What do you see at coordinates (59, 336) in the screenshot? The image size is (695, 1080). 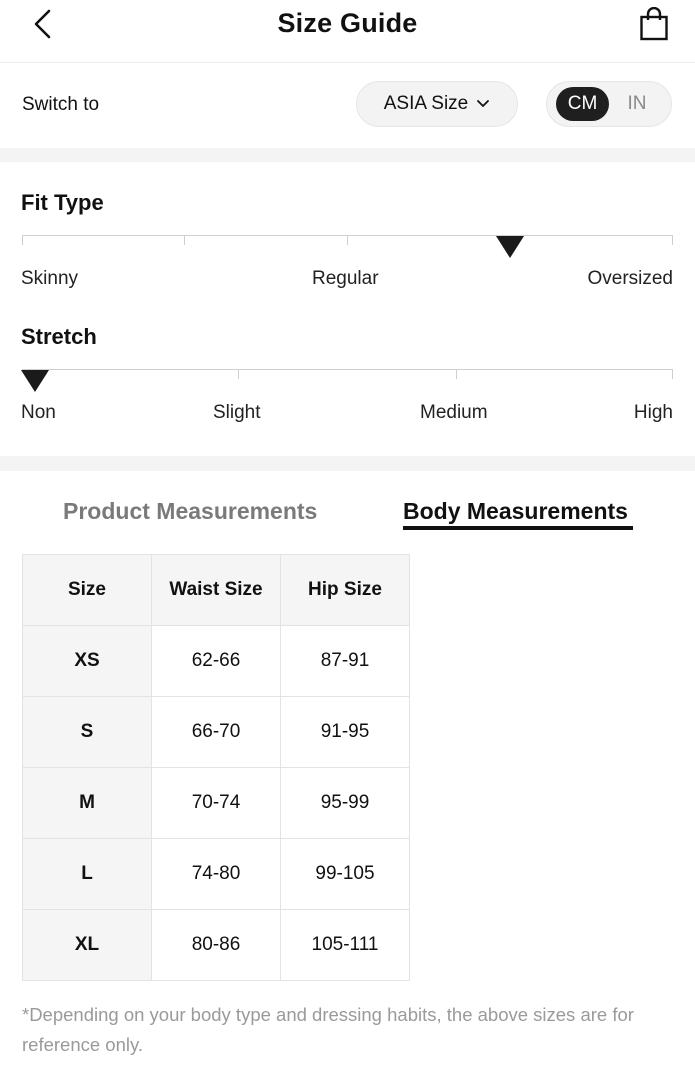 I see `stretch-title: Stretch` at bounding box center [59, 336].